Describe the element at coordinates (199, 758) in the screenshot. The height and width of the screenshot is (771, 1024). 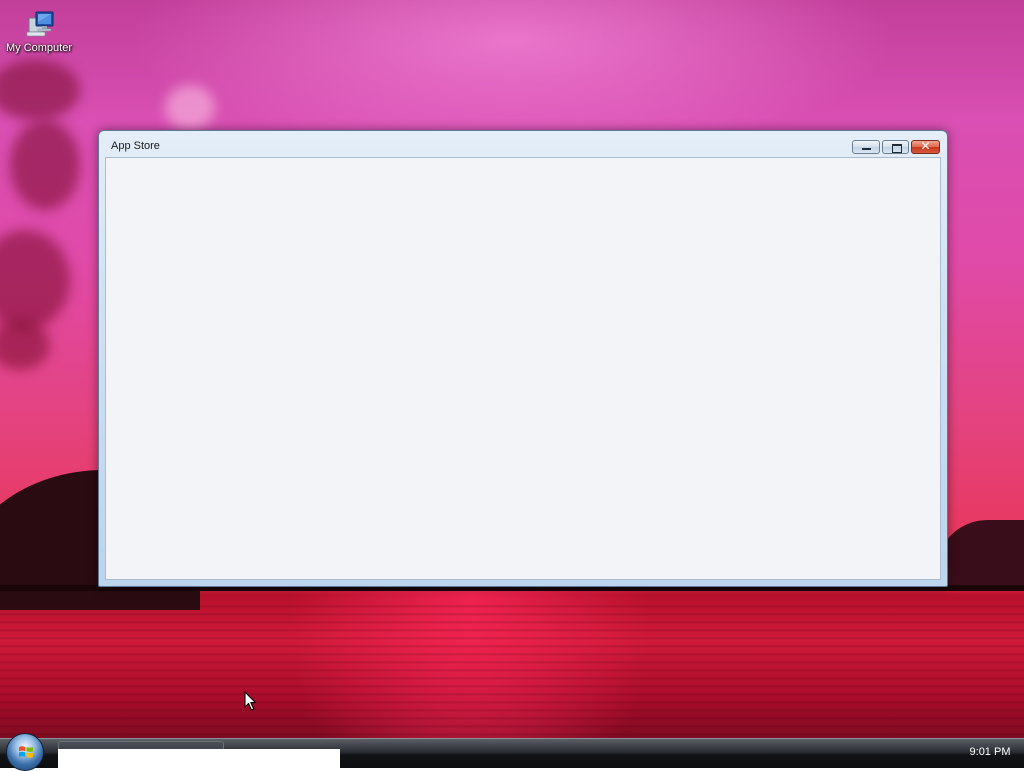
I see `taskbar-blank-region` at that location.